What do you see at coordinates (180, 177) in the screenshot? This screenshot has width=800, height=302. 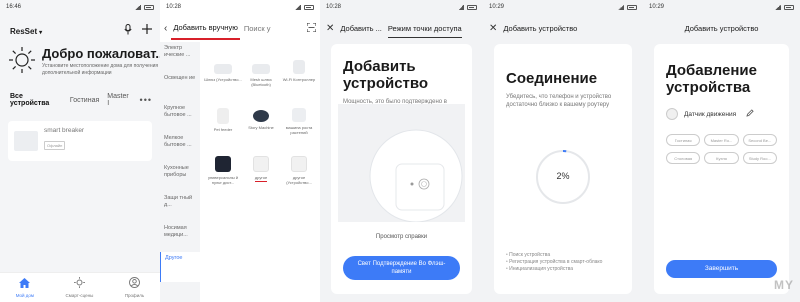 I see `category-item: Кухонные приборы` at bounding box center [180, 177].